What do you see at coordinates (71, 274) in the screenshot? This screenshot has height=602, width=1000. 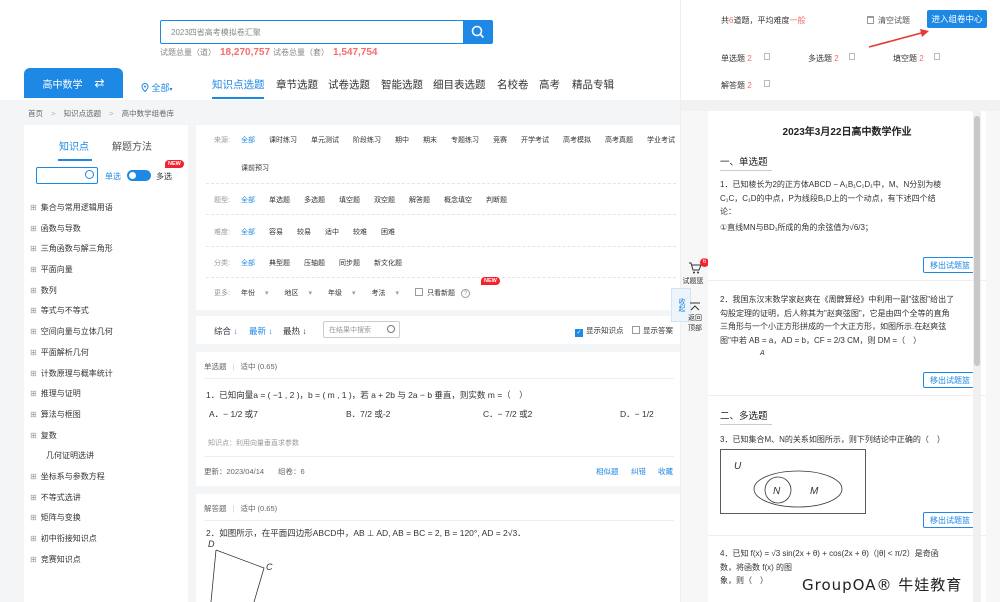 I see `tree-item: ⊞ 平面向量` at bounding box center [71, 274].